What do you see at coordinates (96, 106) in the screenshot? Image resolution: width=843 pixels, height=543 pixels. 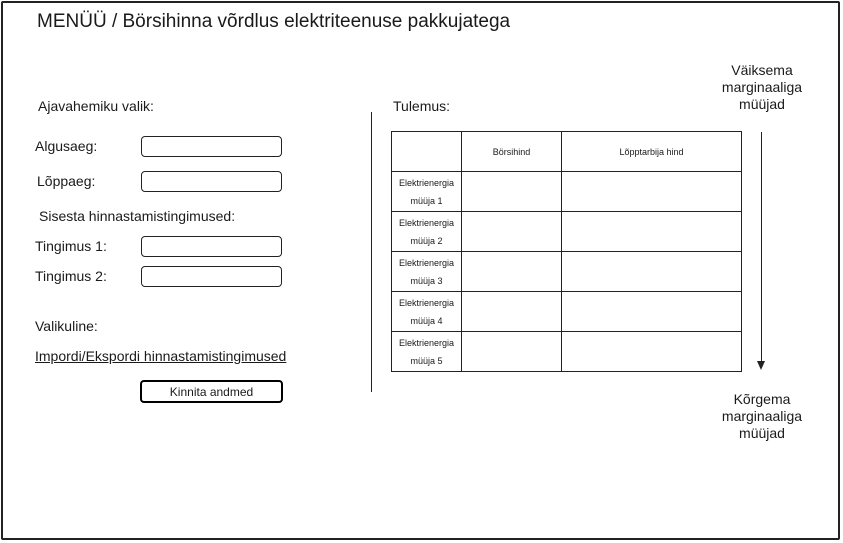 I see `time-range-heading: Ajavahemiku valik:` at bounding box center [96, 106].